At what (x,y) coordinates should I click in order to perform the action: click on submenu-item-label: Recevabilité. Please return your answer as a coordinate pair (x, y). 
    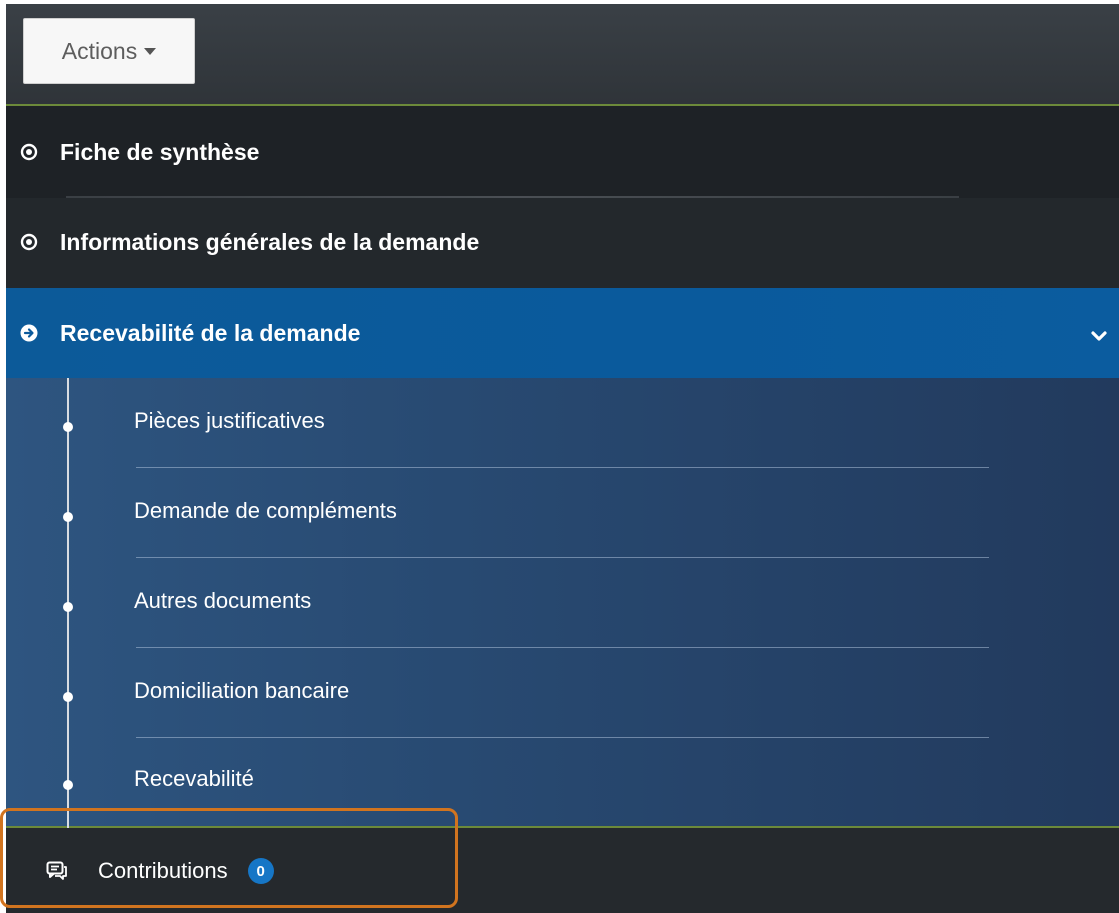
    Looking at the image, I should click on (194, 778).